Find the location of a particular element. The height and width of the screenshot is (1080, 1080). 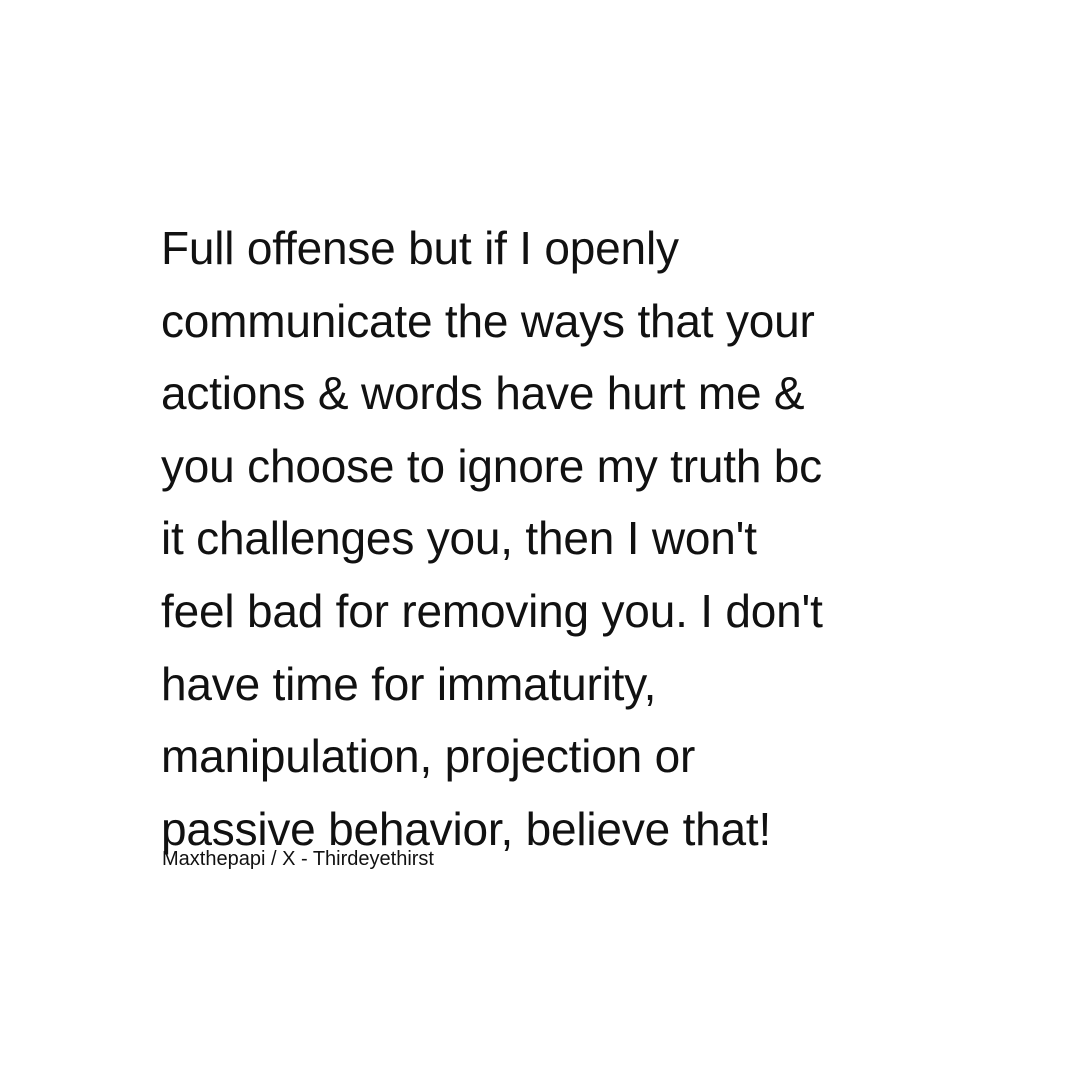

attribution: Maxthepapi / X - Thirdeyethirst is located at coordinates (298, 859).